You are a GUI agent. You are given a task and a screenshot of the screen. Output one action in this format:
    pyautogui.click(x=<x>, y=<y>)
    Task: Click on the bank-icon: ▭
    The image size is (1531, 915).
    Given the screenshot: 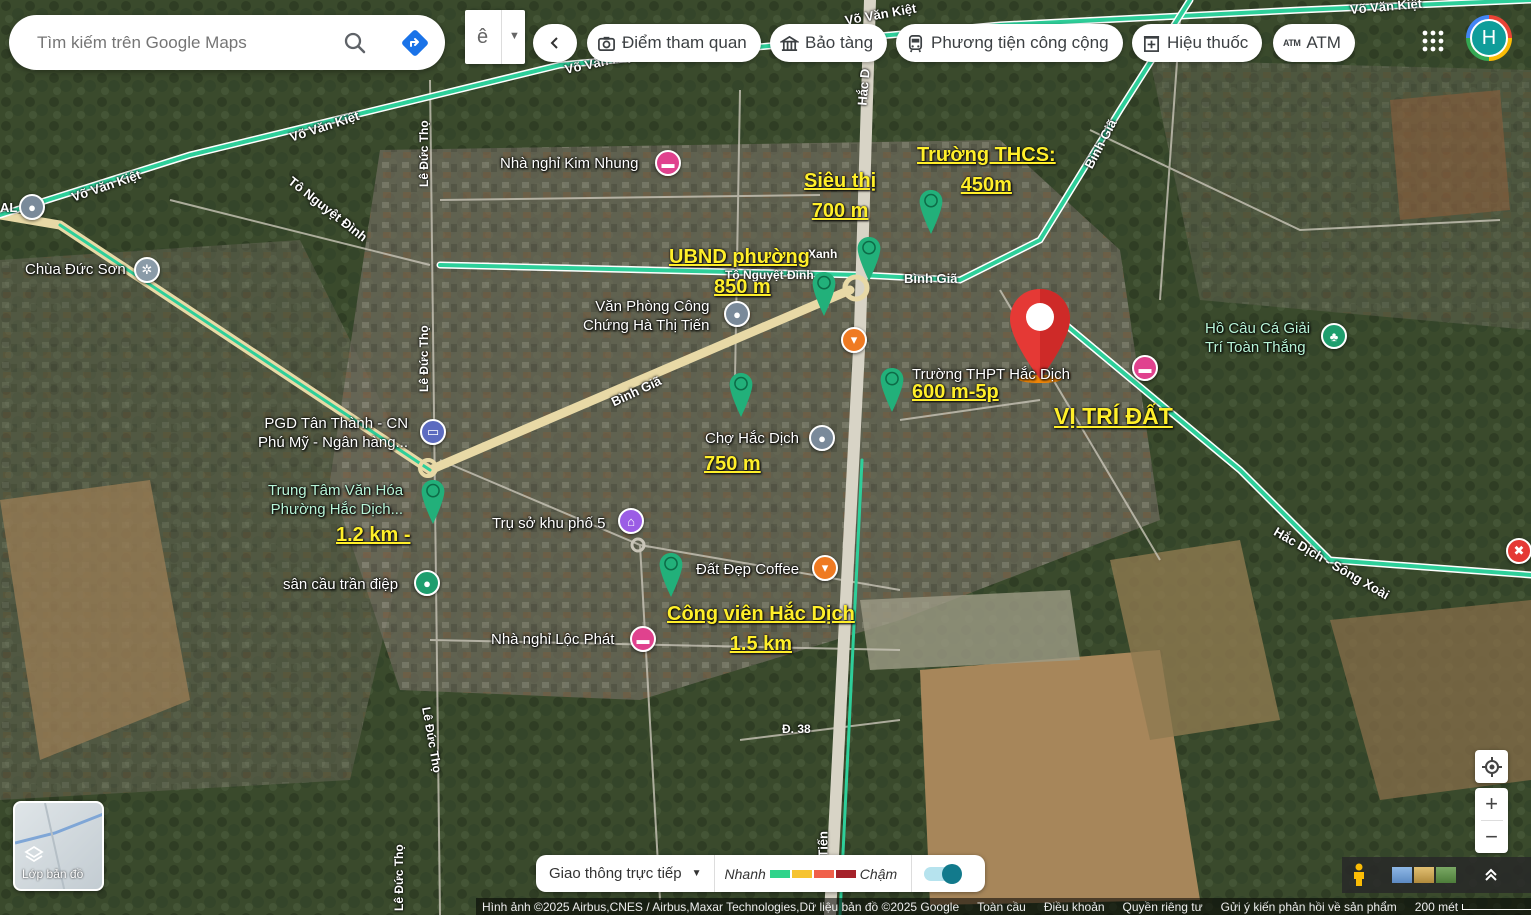 What is the action you would take?
    pyautogui.click(x=433, y=432)
    